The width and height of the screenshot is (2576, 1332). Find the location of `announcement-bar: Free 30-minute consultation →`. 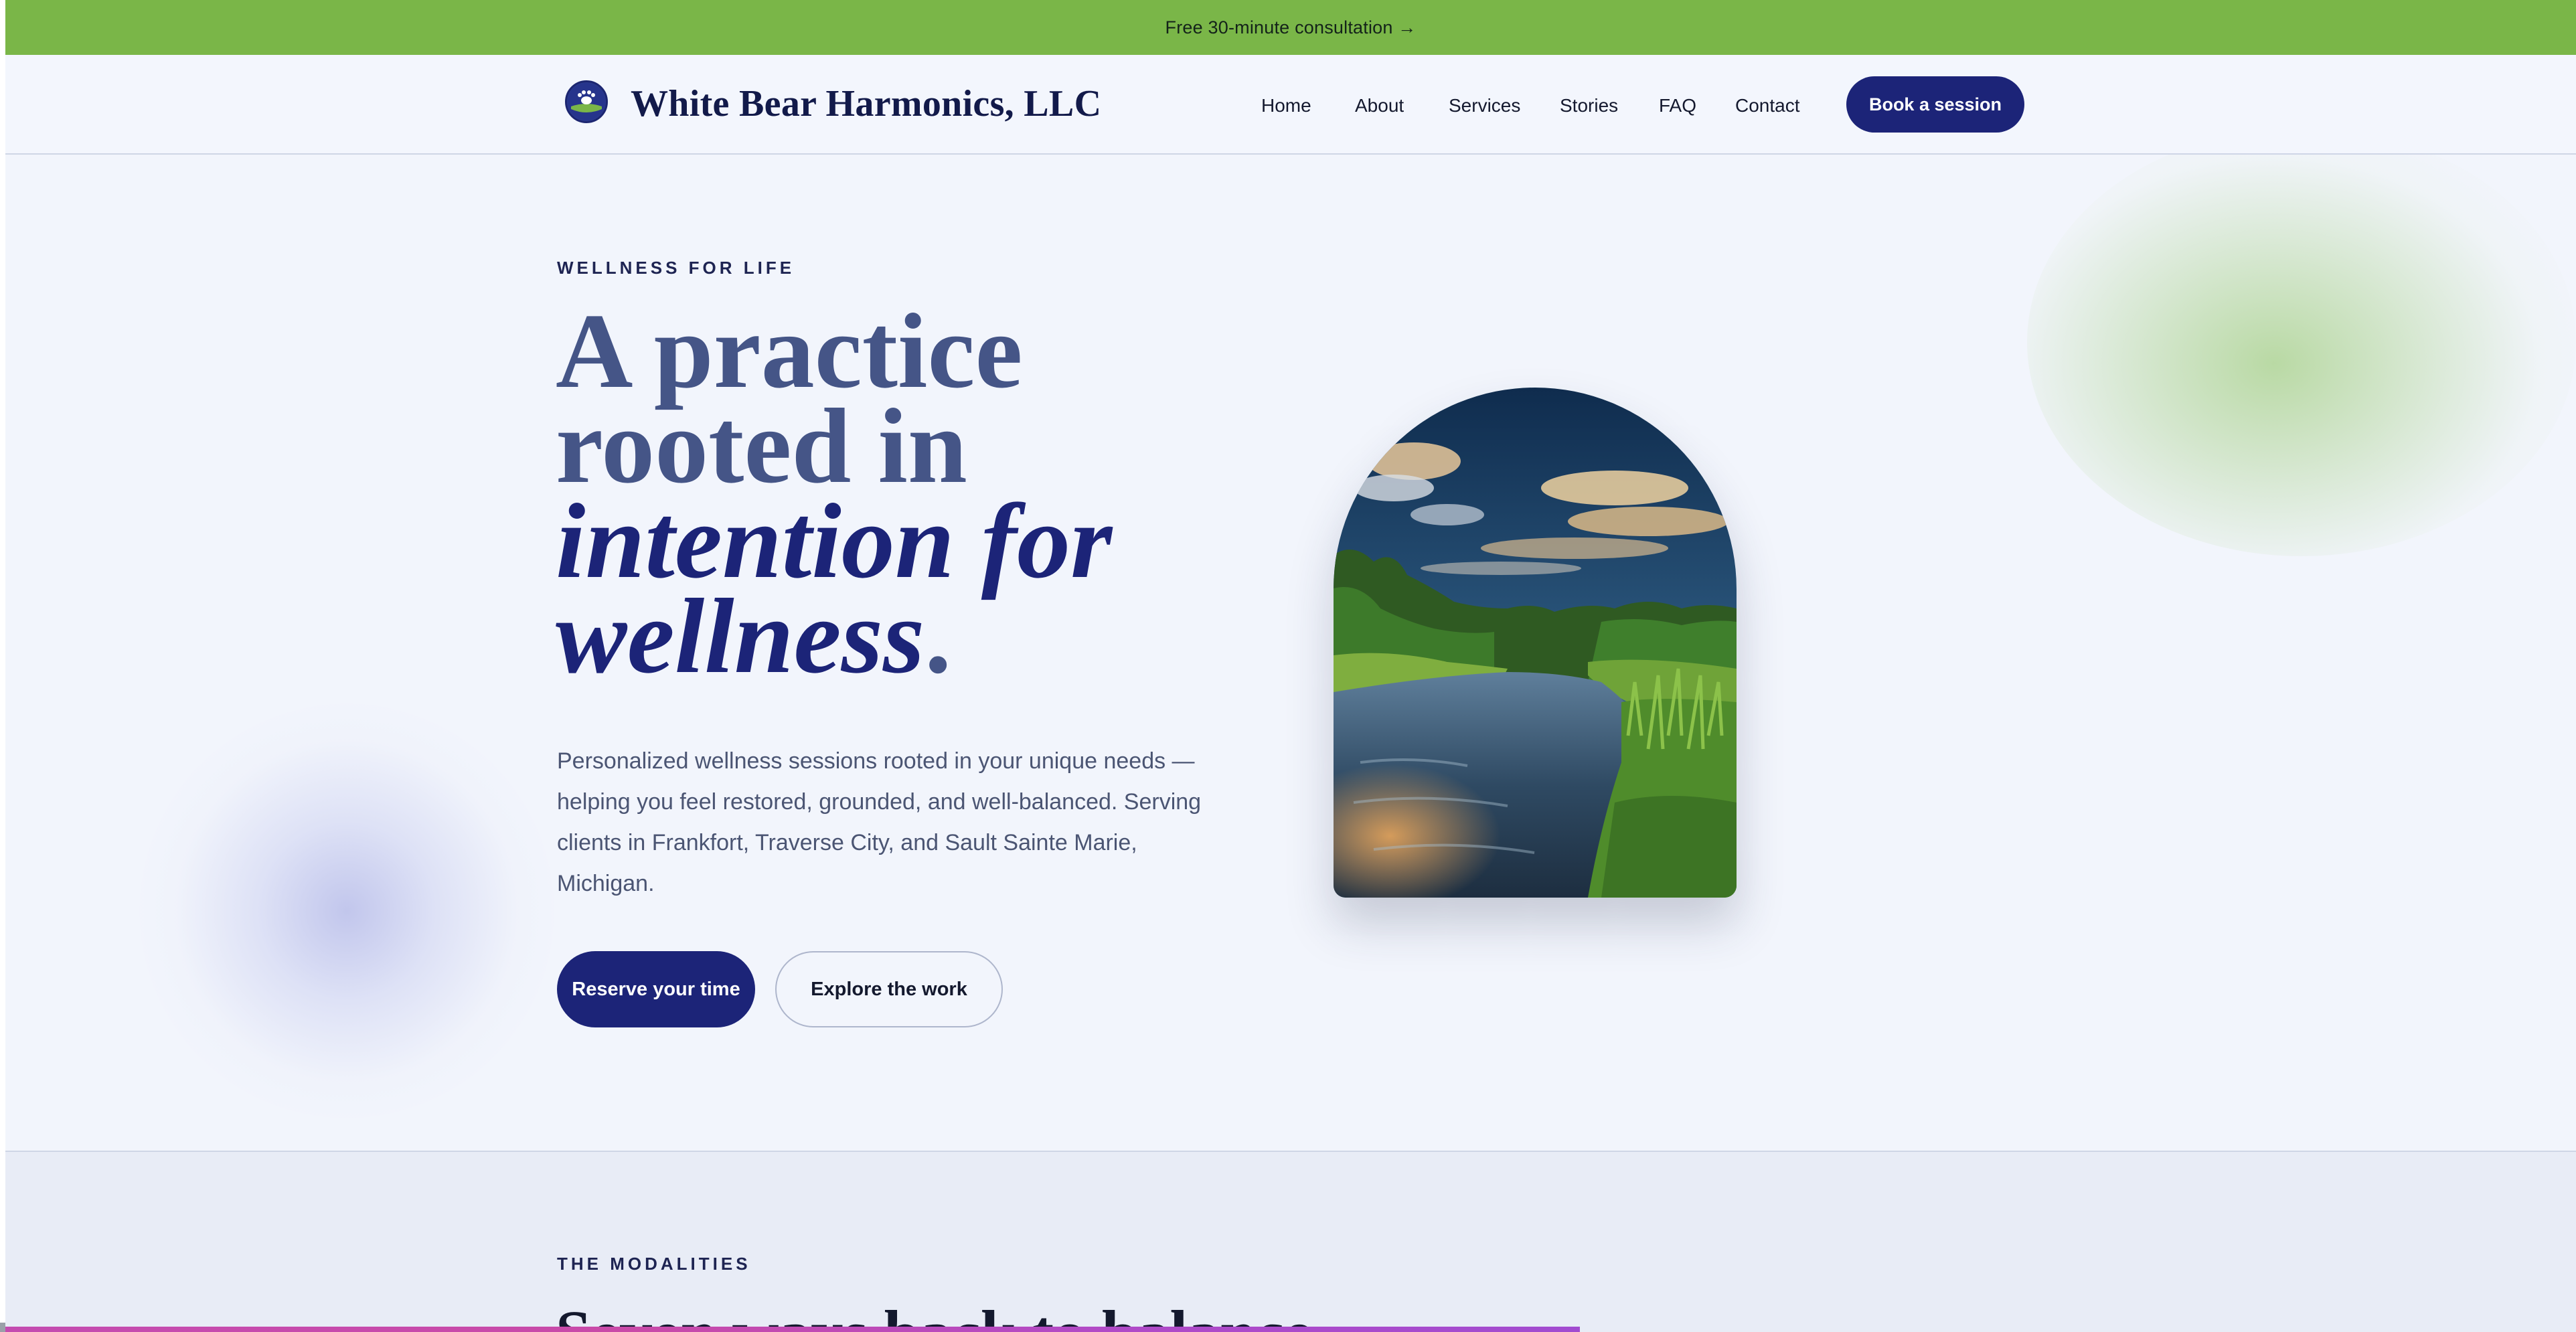

announcement-bar: Free 30-minute consultation → is located at coordinates (1291, 27).